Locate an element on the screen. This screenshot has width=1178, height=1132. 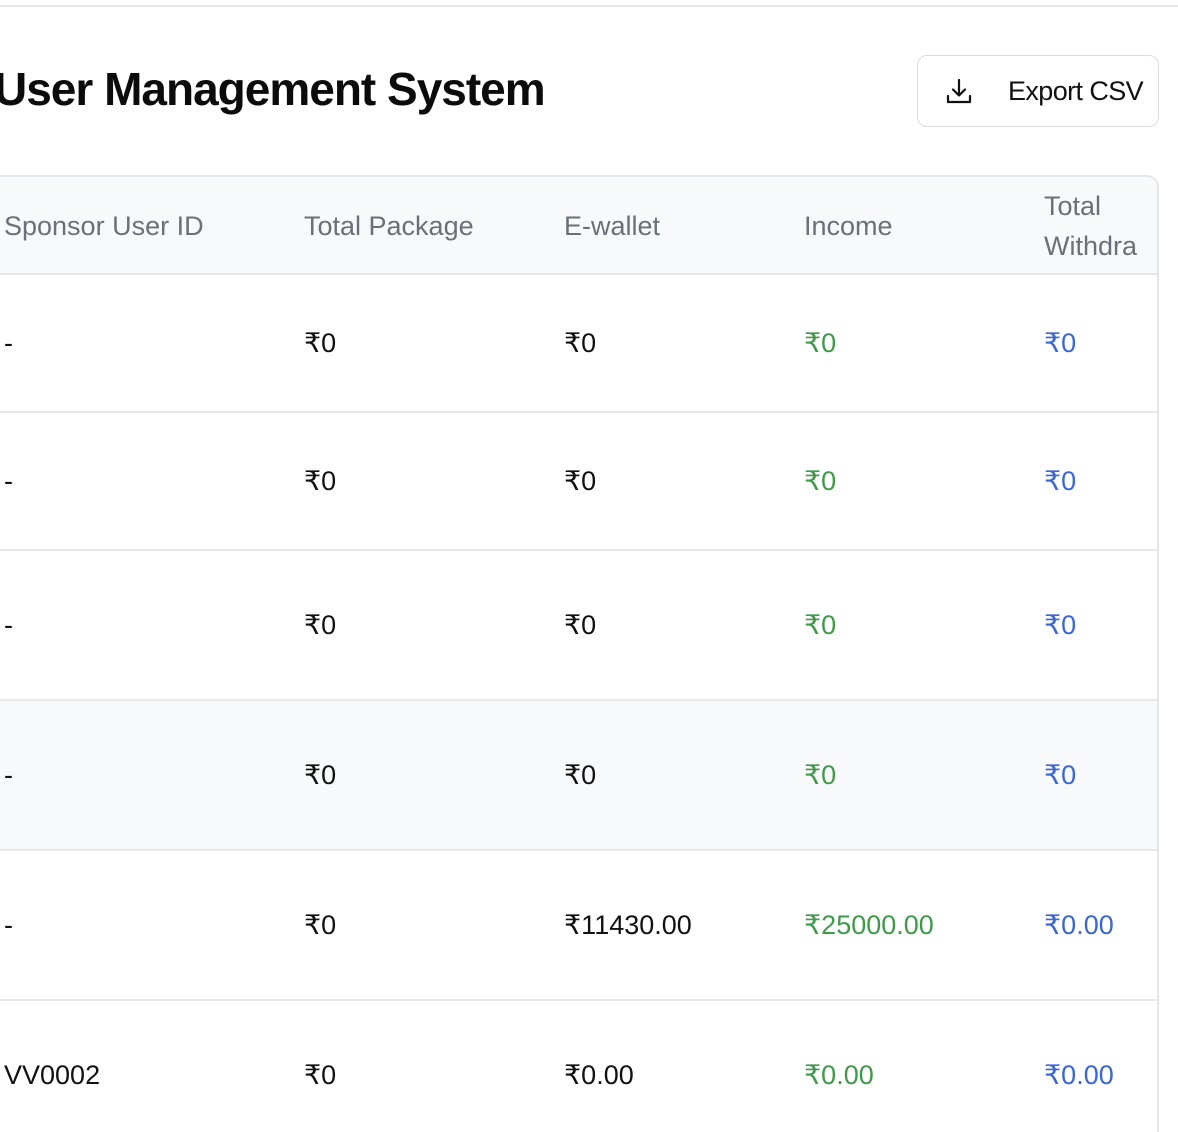
e-wallet-cell: ₹0.00 is located at coordinates (599, 1075).